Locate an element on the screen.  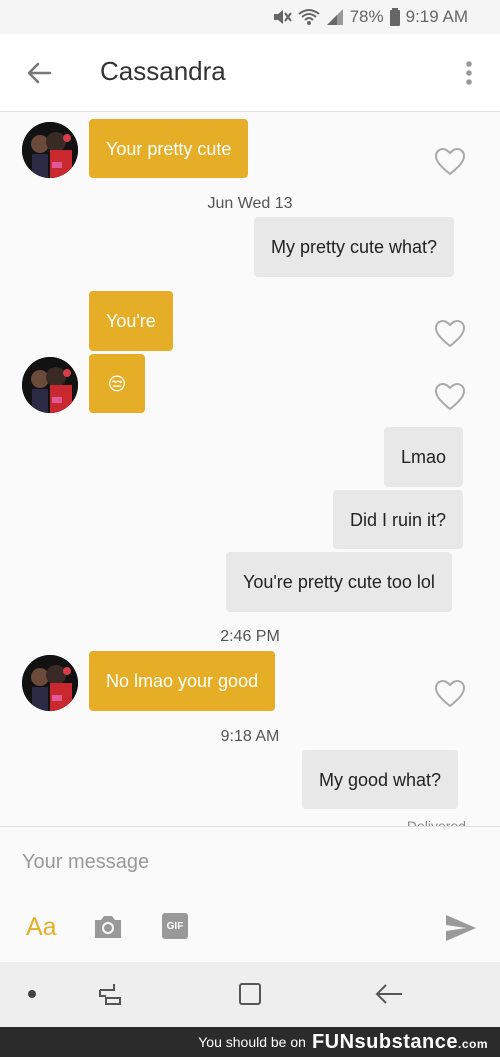
incoming-message: Your pretty cute is located at coordinates (169, 148).